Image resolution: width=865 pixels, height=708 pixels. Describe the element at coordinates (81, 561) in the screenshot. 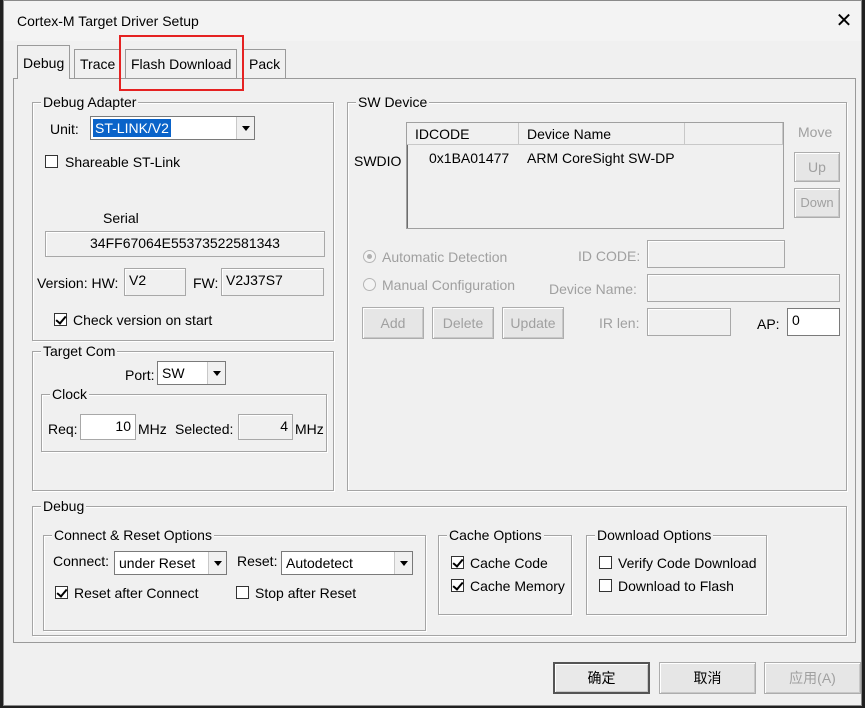

I see `connect-label: Connect:` at that location.